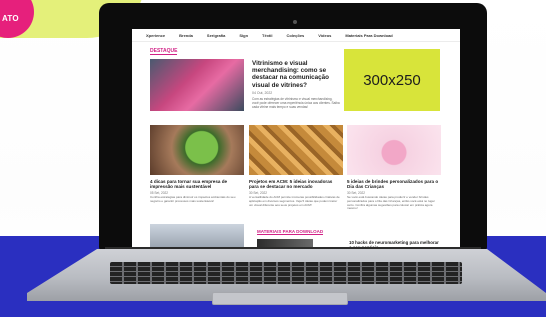 The height and width of the screenshot is (317, 546). Describe the element at coordinates (295, 22) in the screenshot. I see `camera-icon` at that location.